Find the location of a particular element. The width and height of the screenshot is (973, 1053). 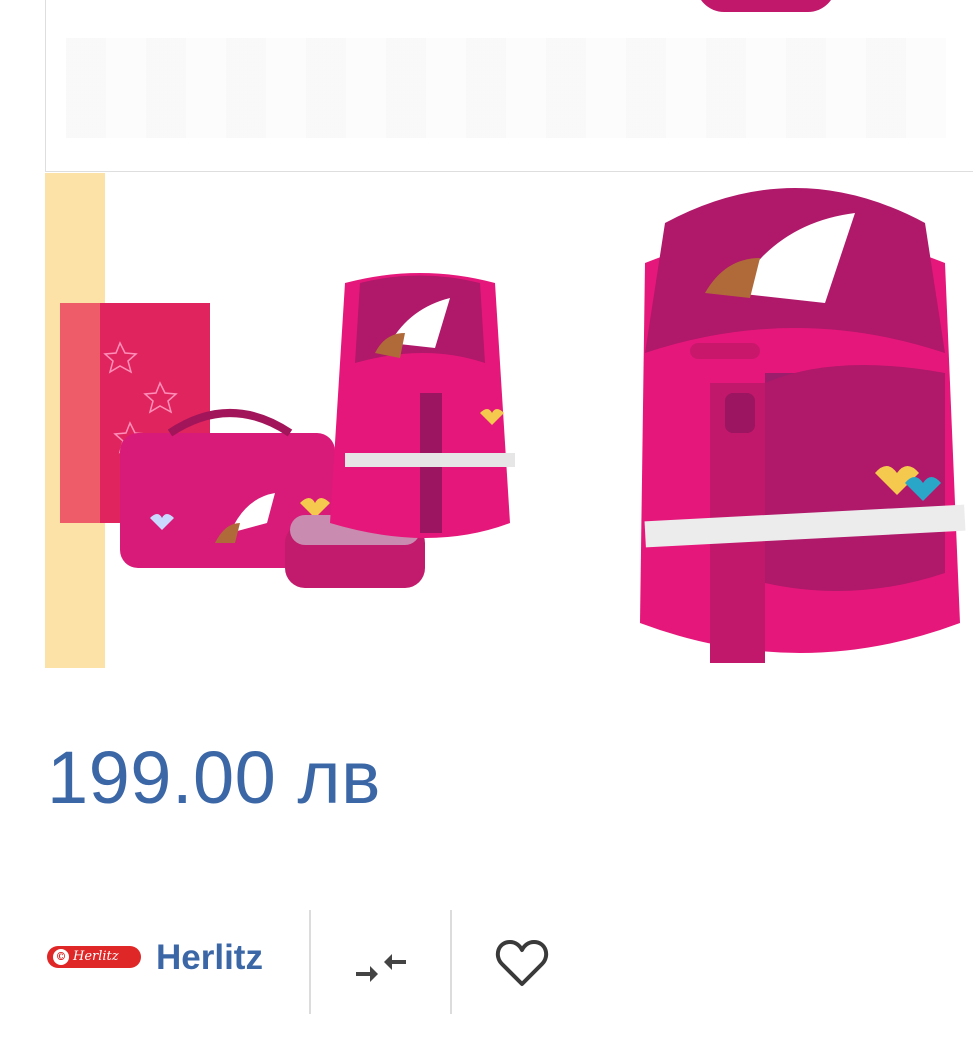

heart-outline-icon is located at coordinates (522, 963).